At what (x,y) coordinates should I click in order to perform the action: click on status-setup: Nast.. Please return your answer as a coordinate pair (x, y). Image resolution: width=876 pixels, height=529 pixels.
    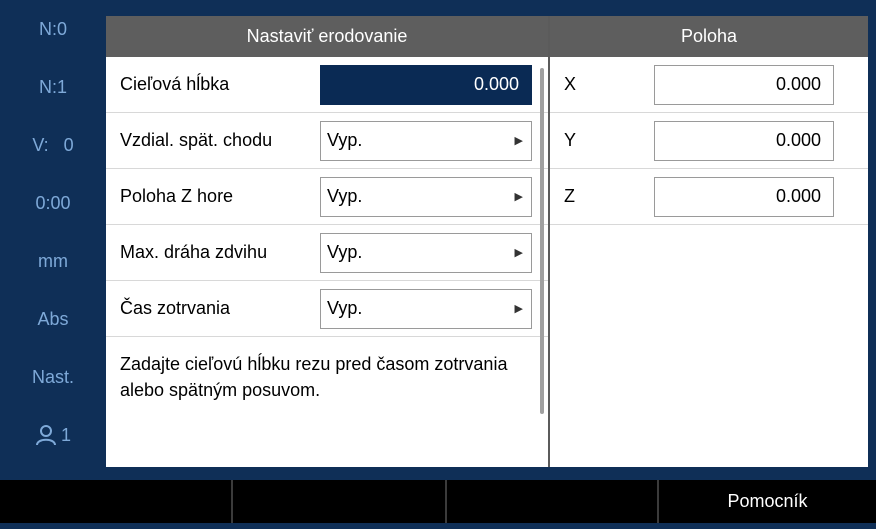
    Looking at the image, I should click on (53, 377).